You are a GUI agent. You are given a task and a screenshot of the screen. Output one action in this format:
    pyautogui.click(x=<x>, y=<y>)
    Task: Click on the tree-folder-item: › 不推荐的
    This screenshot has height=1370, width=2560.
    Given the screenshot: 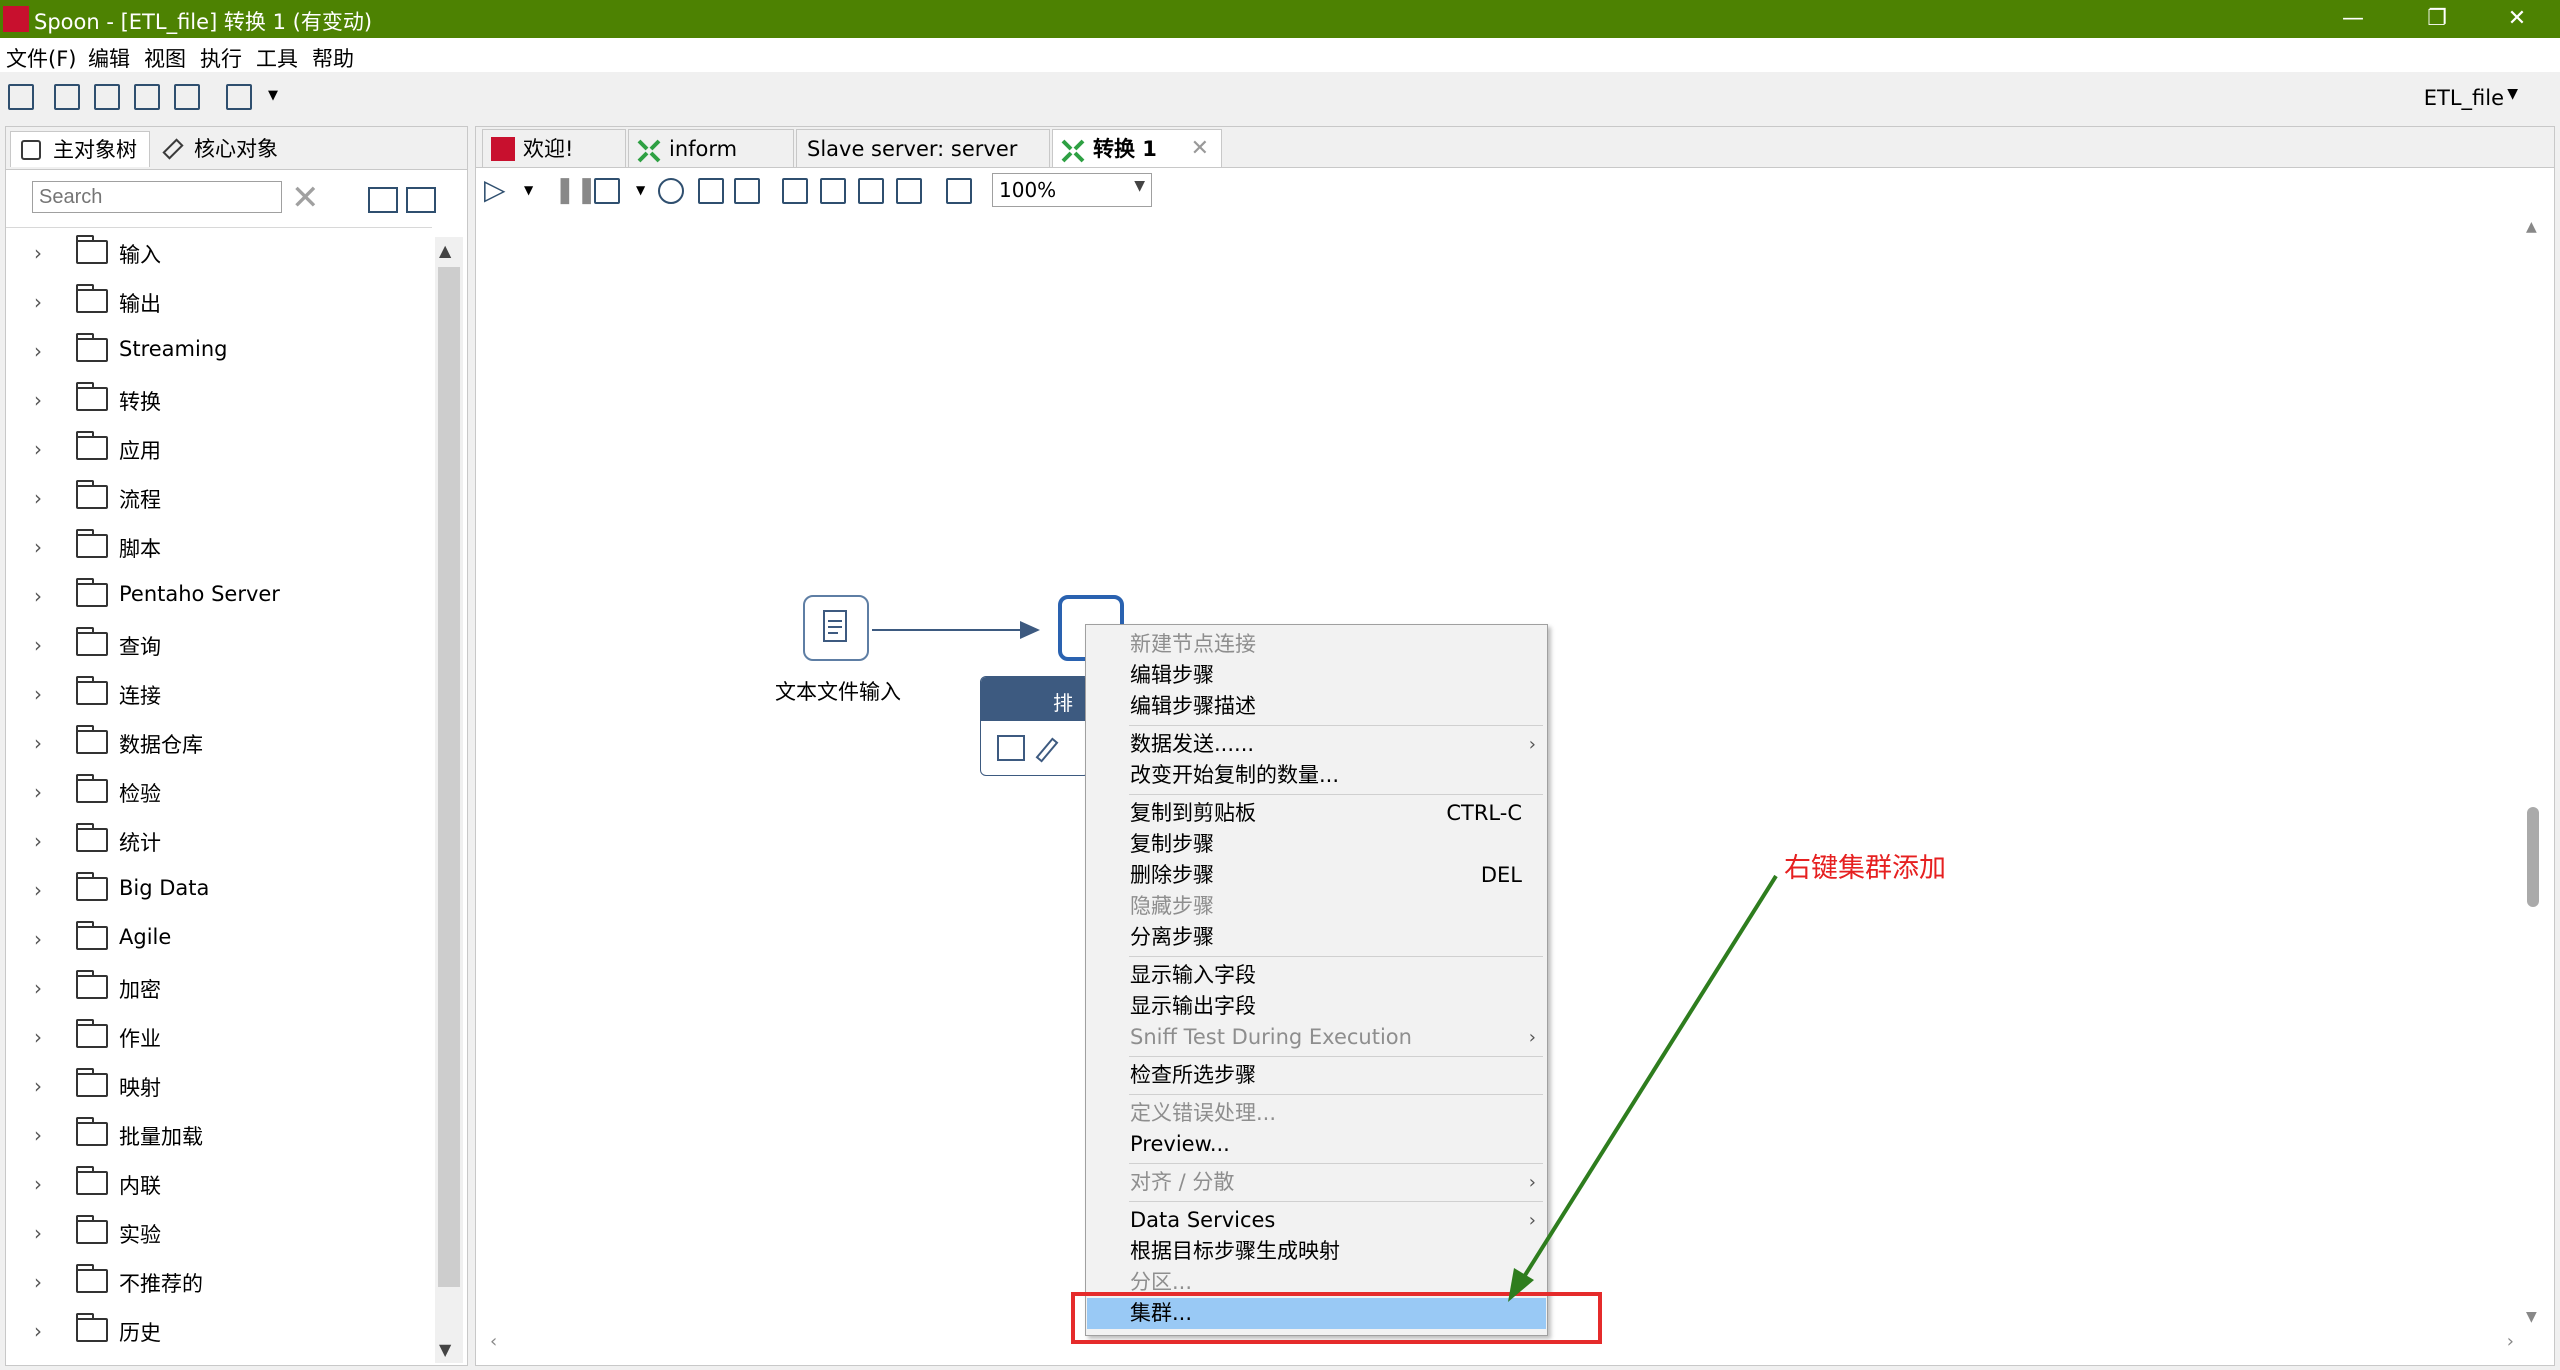 What is the action you would take?
    pyautogui.click(x=219, y=1281)
    